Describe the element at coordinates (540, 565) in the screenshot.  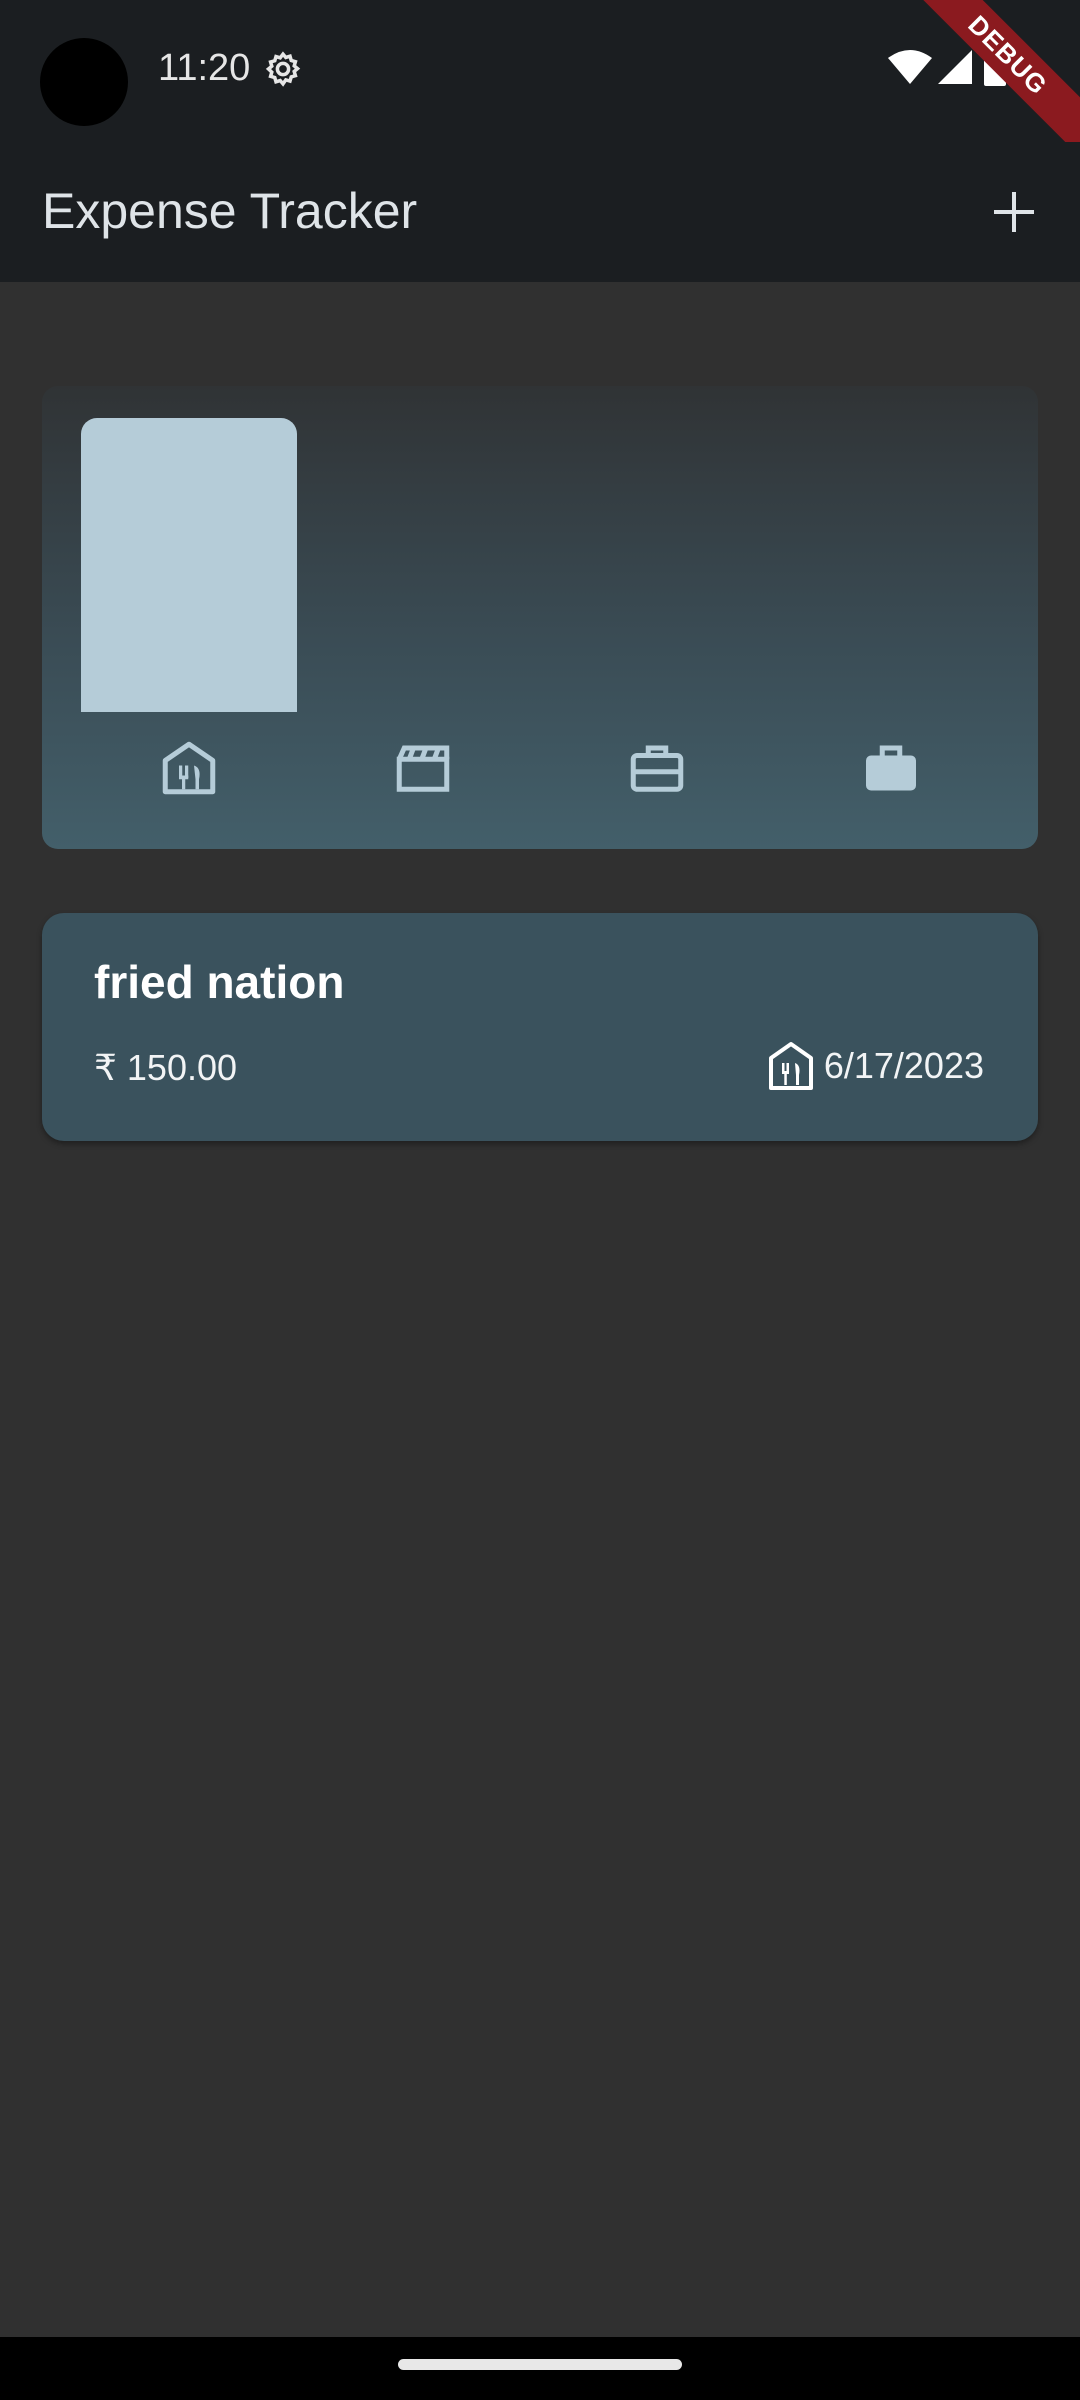
I see `chart-bars` at that location.